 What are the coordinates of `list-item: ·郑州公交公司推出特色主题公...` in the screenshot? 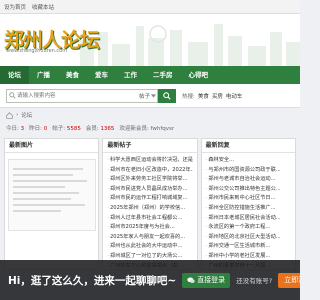 It's located at (248, 190).